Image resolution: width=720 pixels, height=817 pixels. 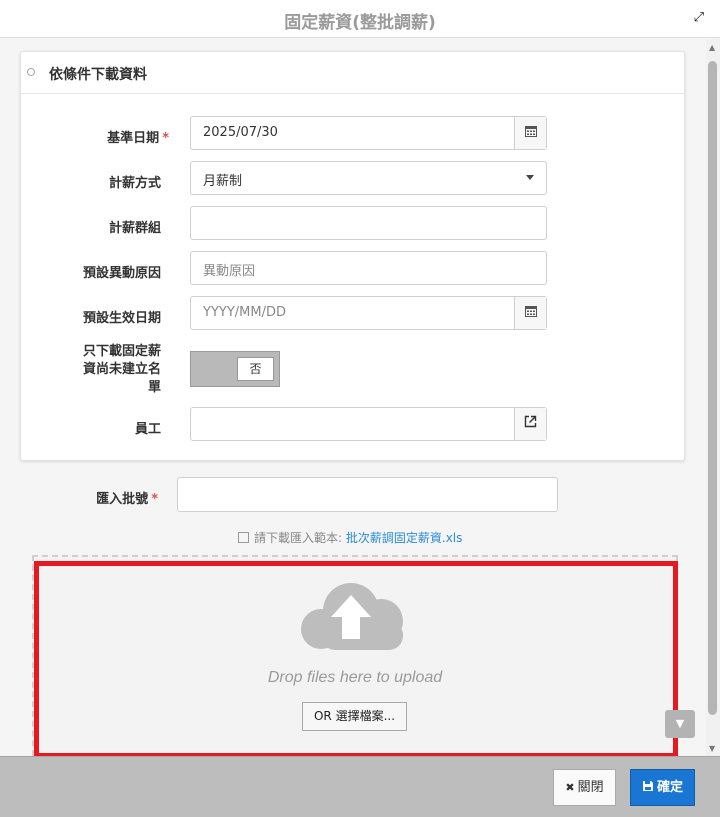 What do you see at coordinates (570, 787) in the screenshot?
I see `close-icon: ✖` at bounding box center [570, 787].